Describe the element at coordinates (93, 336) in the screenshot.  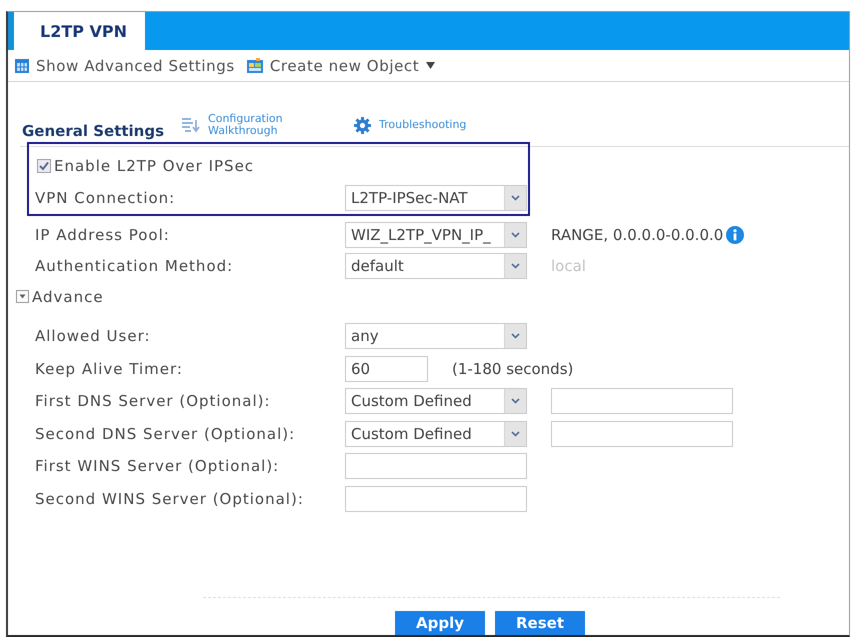
I see `field-label: Allowed User:` at that location.